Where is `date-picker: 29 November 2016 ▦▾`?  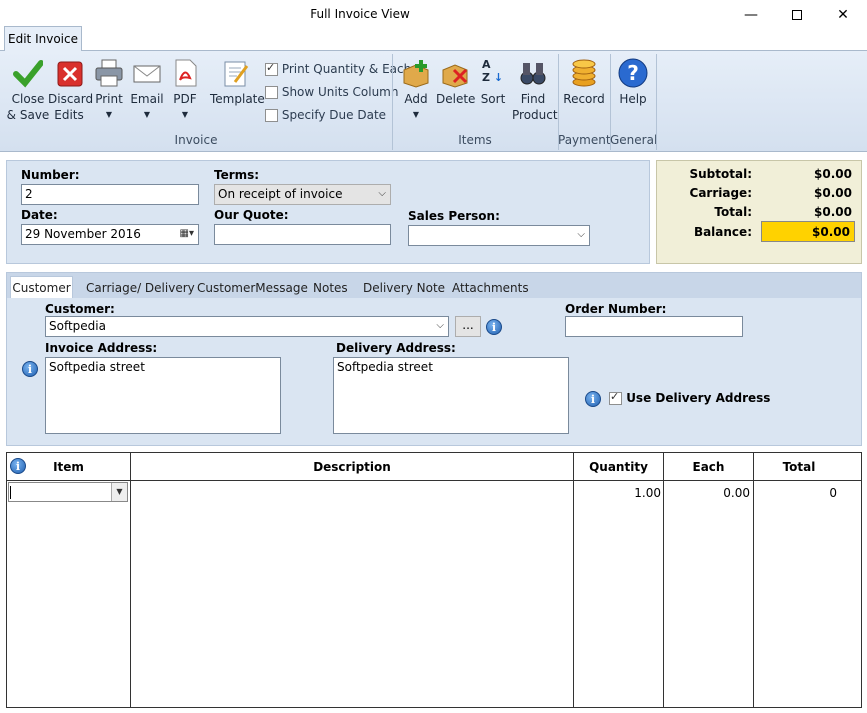 date-picker: 29 November 2016 ▦▾ is located at coordinates (110, 234).